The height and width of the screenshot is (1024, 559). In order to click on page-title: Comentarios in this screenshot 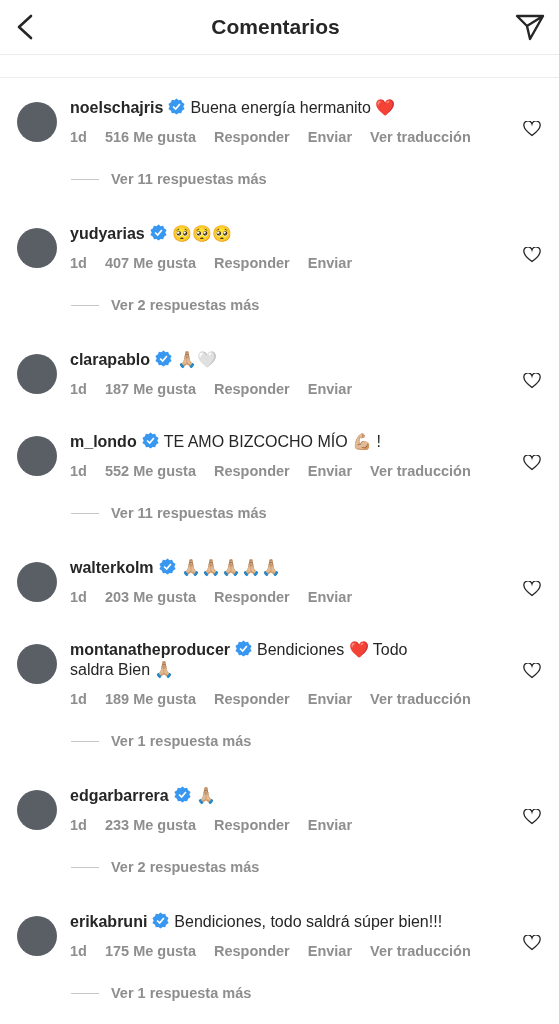, I will do `click(275, 27)`.